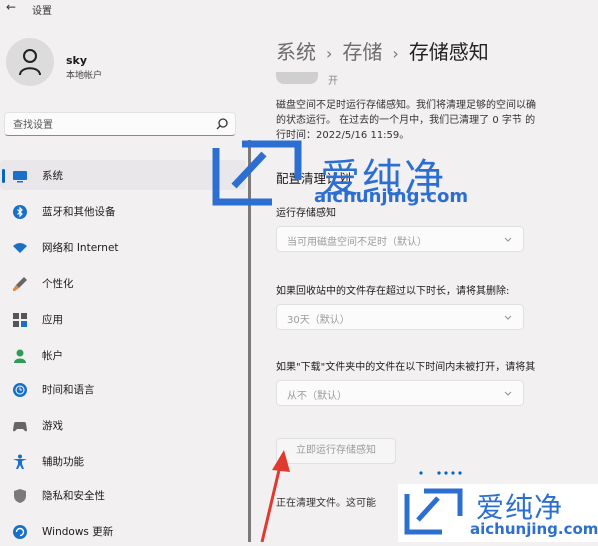  What do you see at coordinates (400, 317) in the screenshot?
I see `recycle-bin-select: 30天（默认）` at bounding box center [400, 317].